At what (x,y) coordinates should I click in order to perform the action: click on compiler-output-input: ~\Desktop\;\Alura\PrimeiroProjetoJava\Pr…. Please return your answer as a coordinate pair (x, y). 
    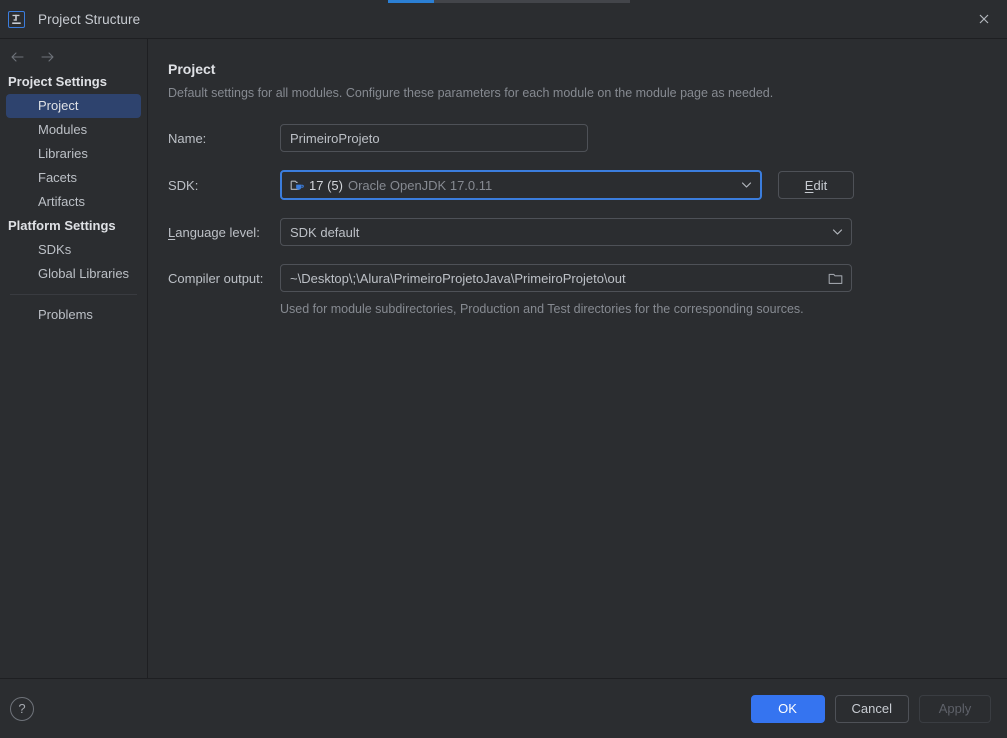
    Looking at the image, I should click on (566, 278).